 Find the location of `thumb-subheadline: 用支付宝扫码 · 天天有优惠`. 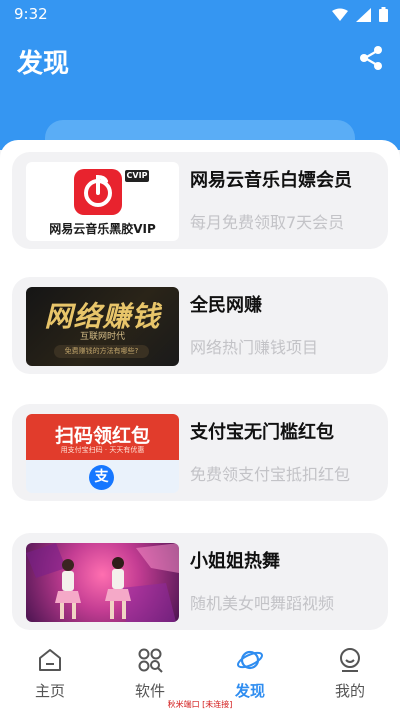

thumb-subheadline: 用支付宝扫码 · 天天有优惠 is located at coordinates (102, 450).